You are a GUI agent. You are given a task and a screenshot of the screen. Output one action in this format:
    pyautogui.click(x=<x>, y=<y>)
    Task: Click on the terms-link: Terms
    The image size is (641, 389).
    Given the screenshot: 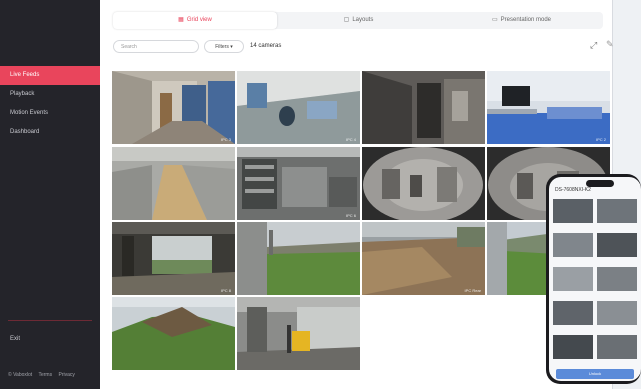 What is the action you would take?
    pyautogui.click(x=45, y=375)
    